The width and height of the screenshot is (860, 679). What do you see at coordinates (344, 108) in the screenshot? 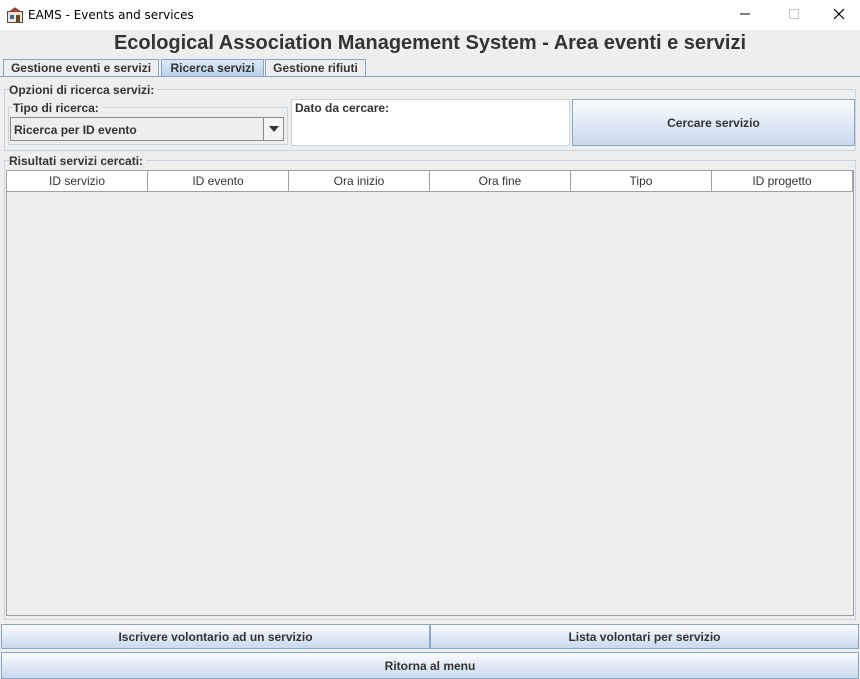
I see `search-data-label: Dato da cercare:` at bounding box center [344, 108].